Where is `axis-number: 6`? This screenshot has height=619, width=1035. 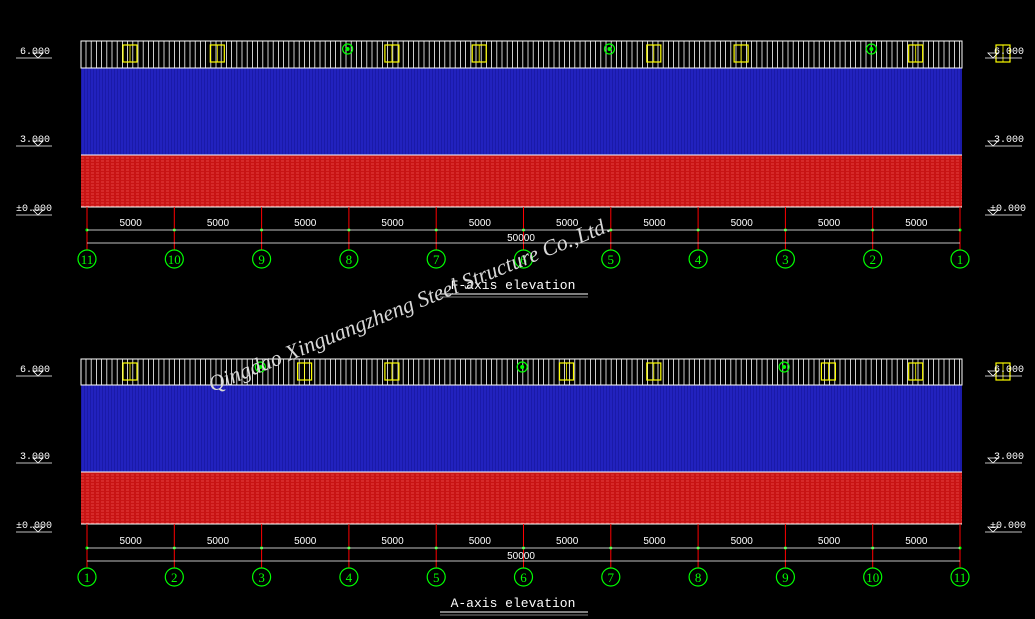 axis-number: 6 is located at coordinates (523, 577).